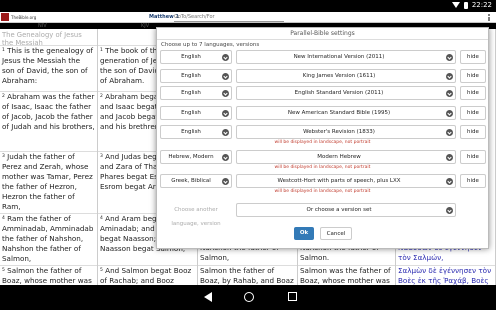  What do you see at coordinates (455, 5) in the screenshot?
I see `wifi-icon` at bounding box center [455, 5].